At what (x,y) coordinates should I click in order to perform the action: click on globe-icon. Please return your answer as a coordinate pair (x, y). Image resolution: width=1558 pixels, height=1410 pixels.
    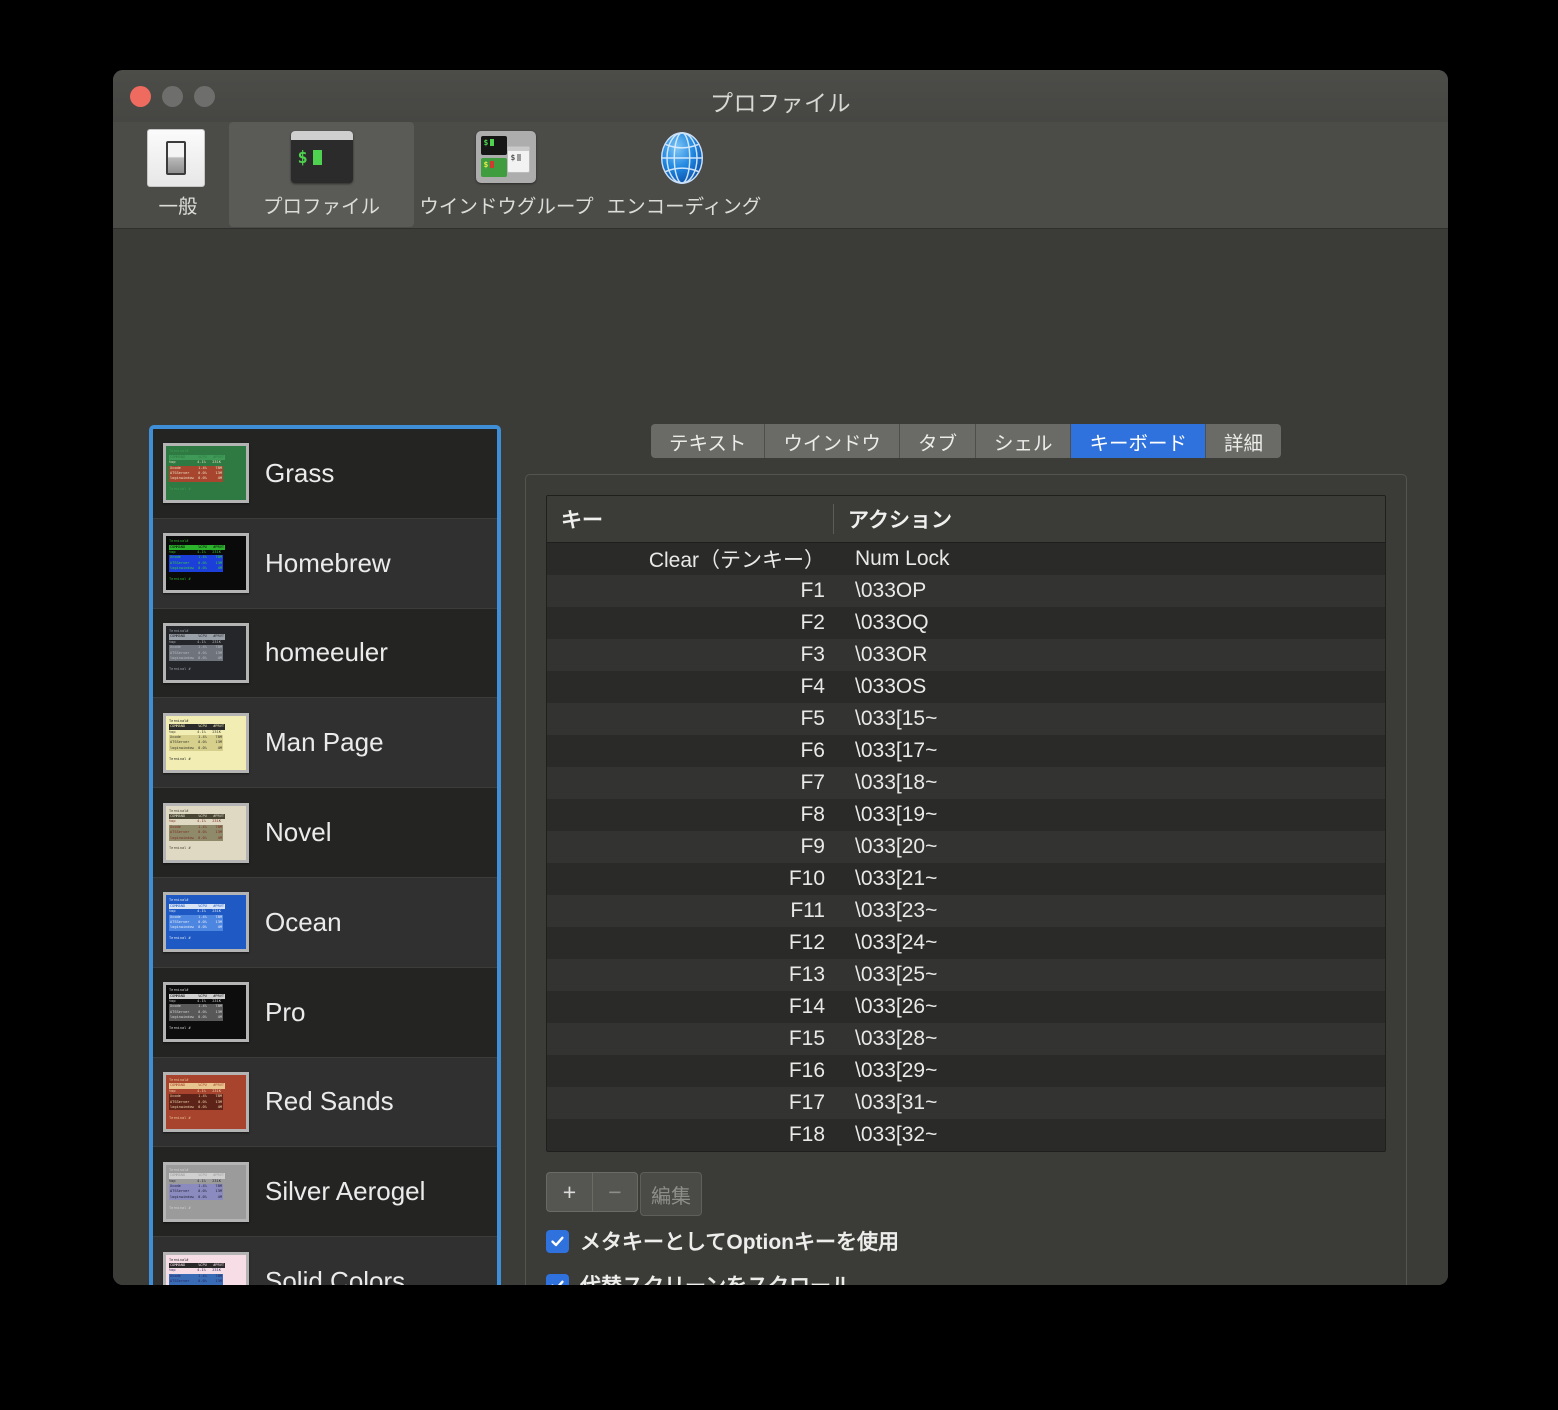
    Looking at the image, I should click on (684, 156).